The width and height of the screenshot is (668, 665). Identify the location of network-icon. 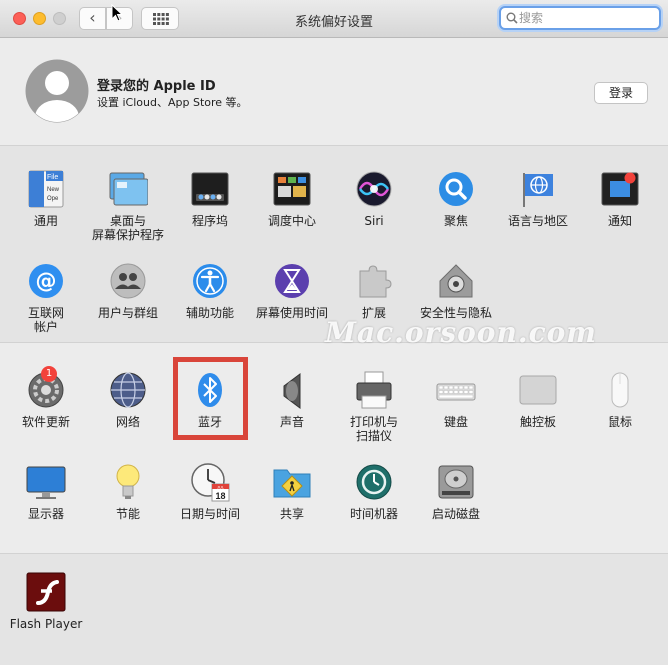
(128, 390).